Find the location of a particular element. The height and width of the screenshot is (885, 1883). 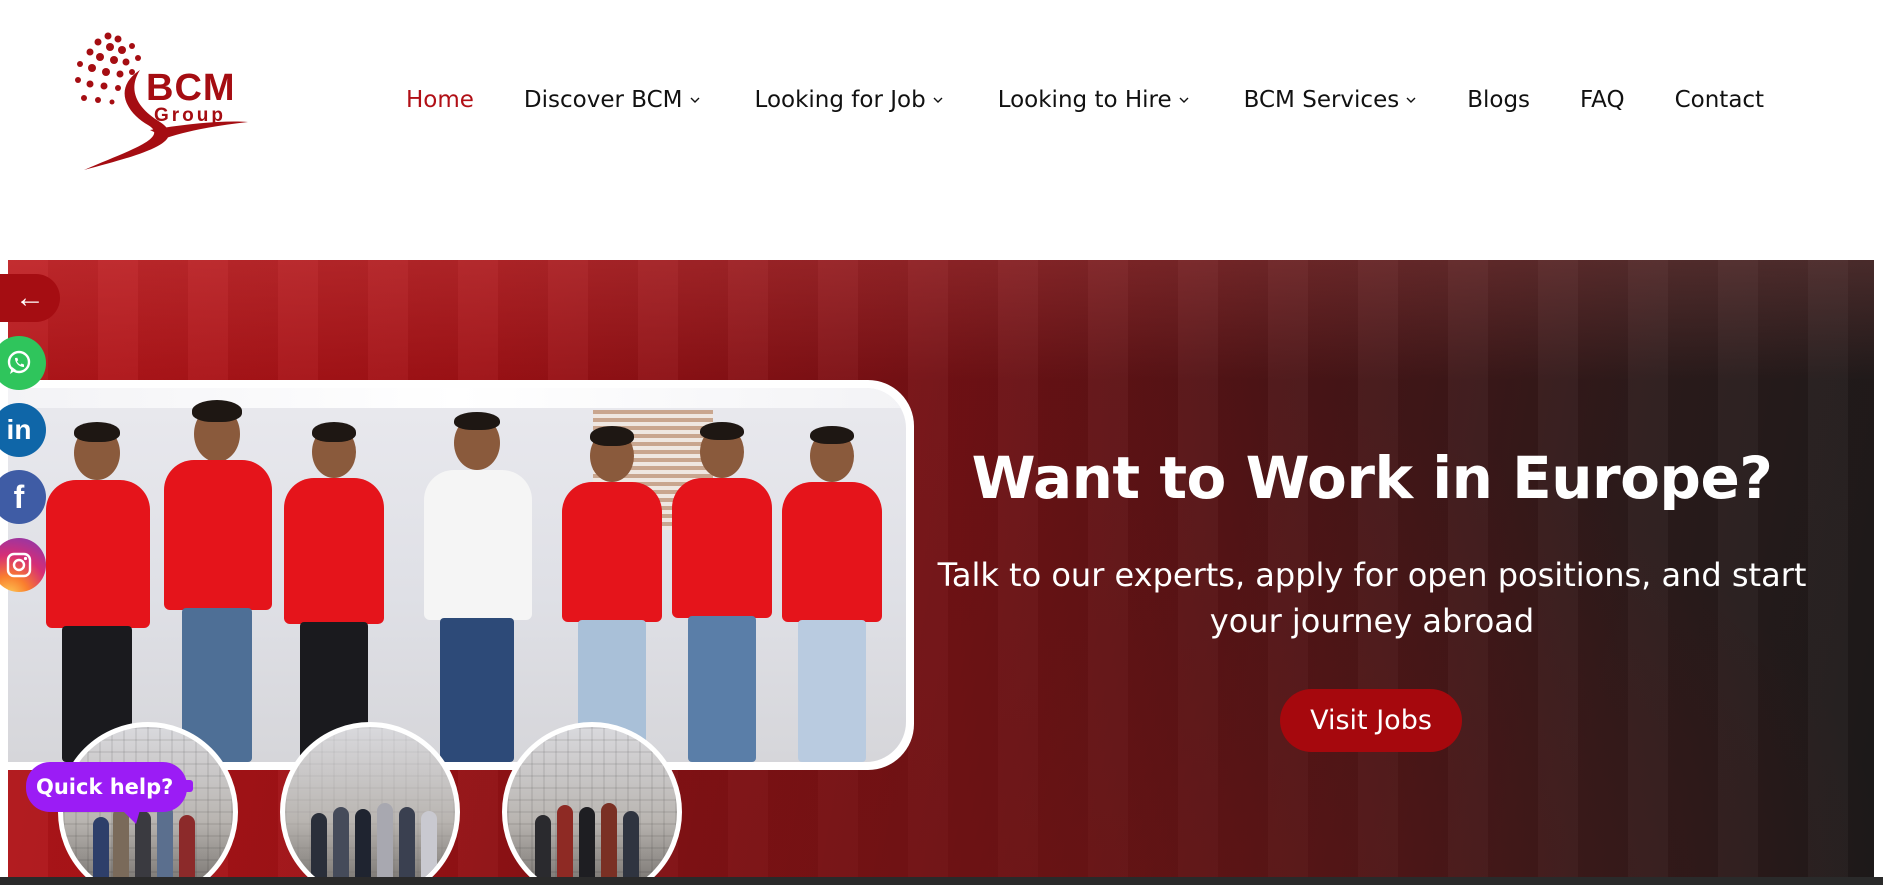

facebook-icon: f is located at coordinates (19, 496).